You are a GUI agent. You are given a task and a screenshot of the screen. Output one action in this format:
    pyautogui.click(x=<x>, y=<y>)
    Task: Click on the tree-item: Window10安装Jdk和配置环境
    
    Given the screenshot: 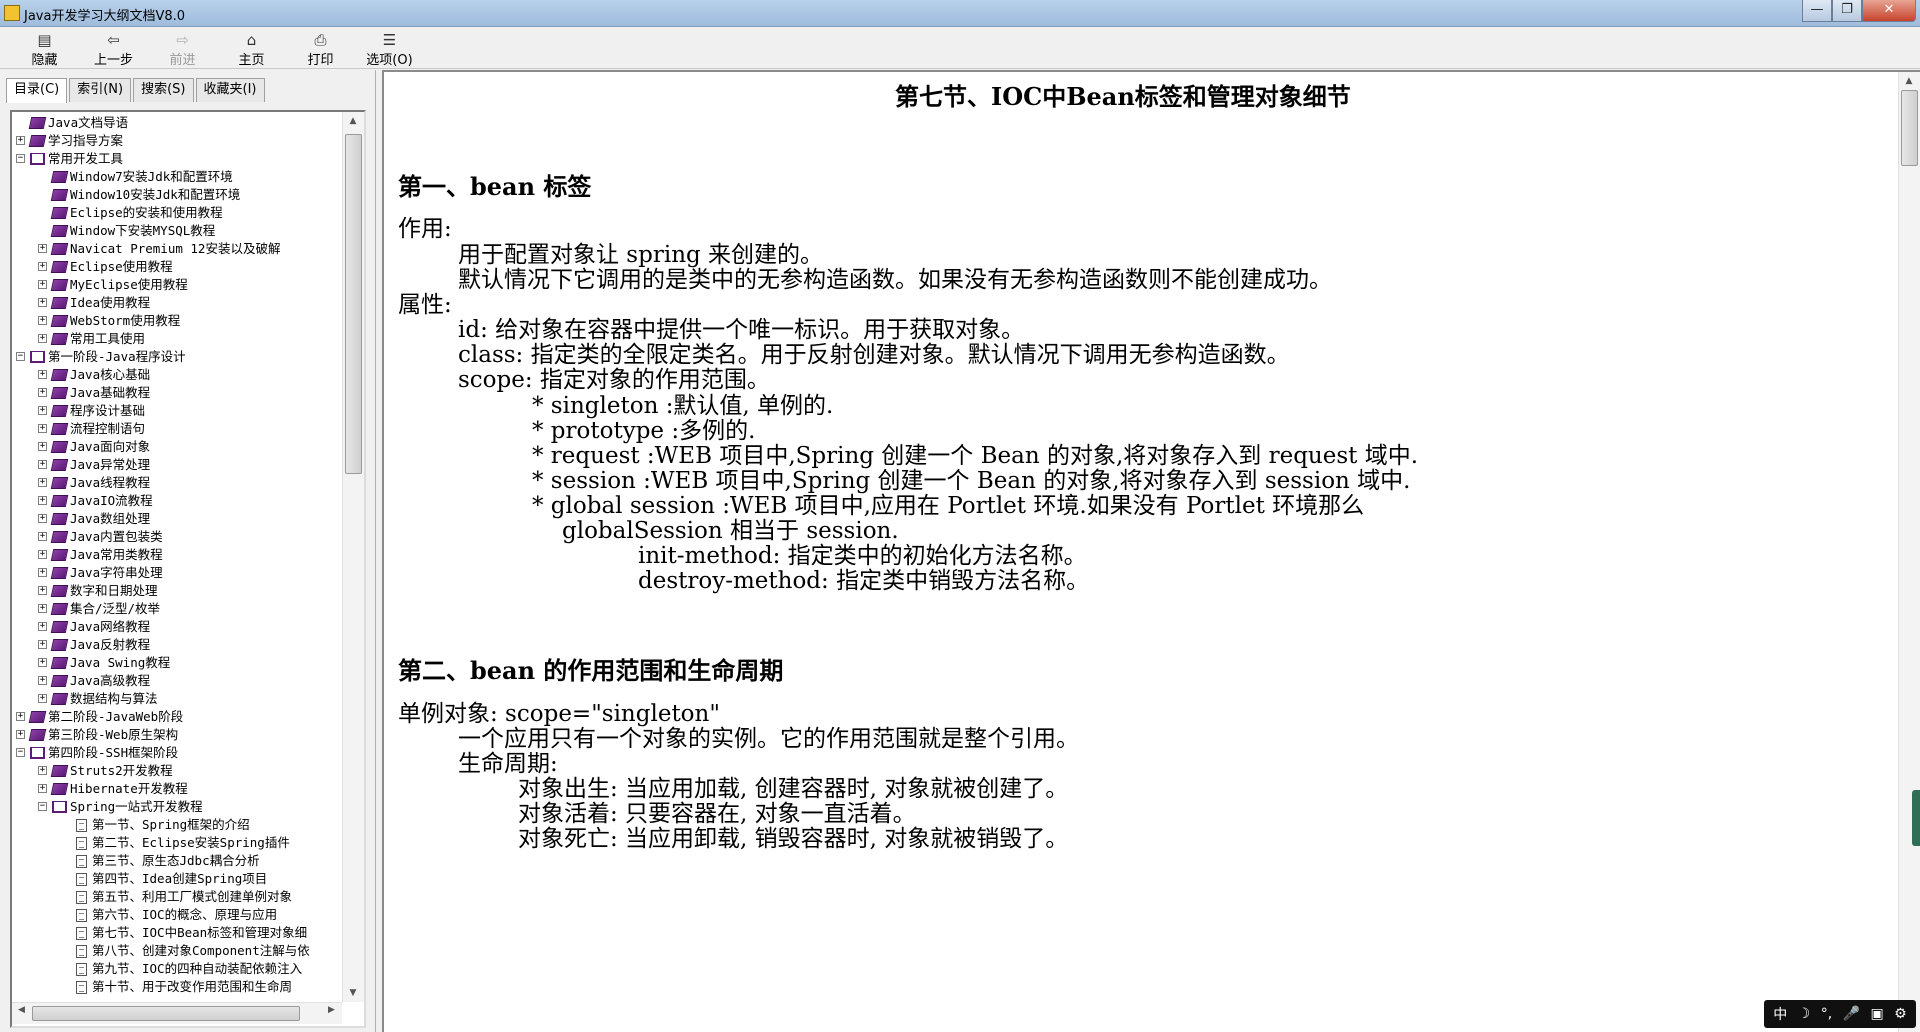 What is the action you would take?
    pyautogui.click(x=177, y=195)
    